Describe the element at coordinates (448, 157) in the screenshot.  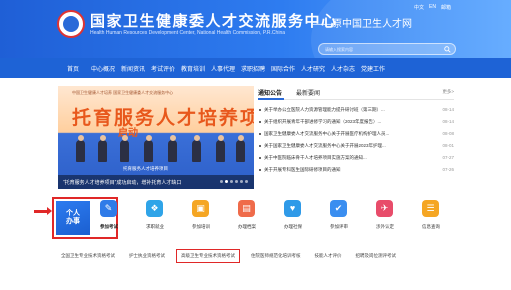
I see `news-item-date: 07-27` at that location.